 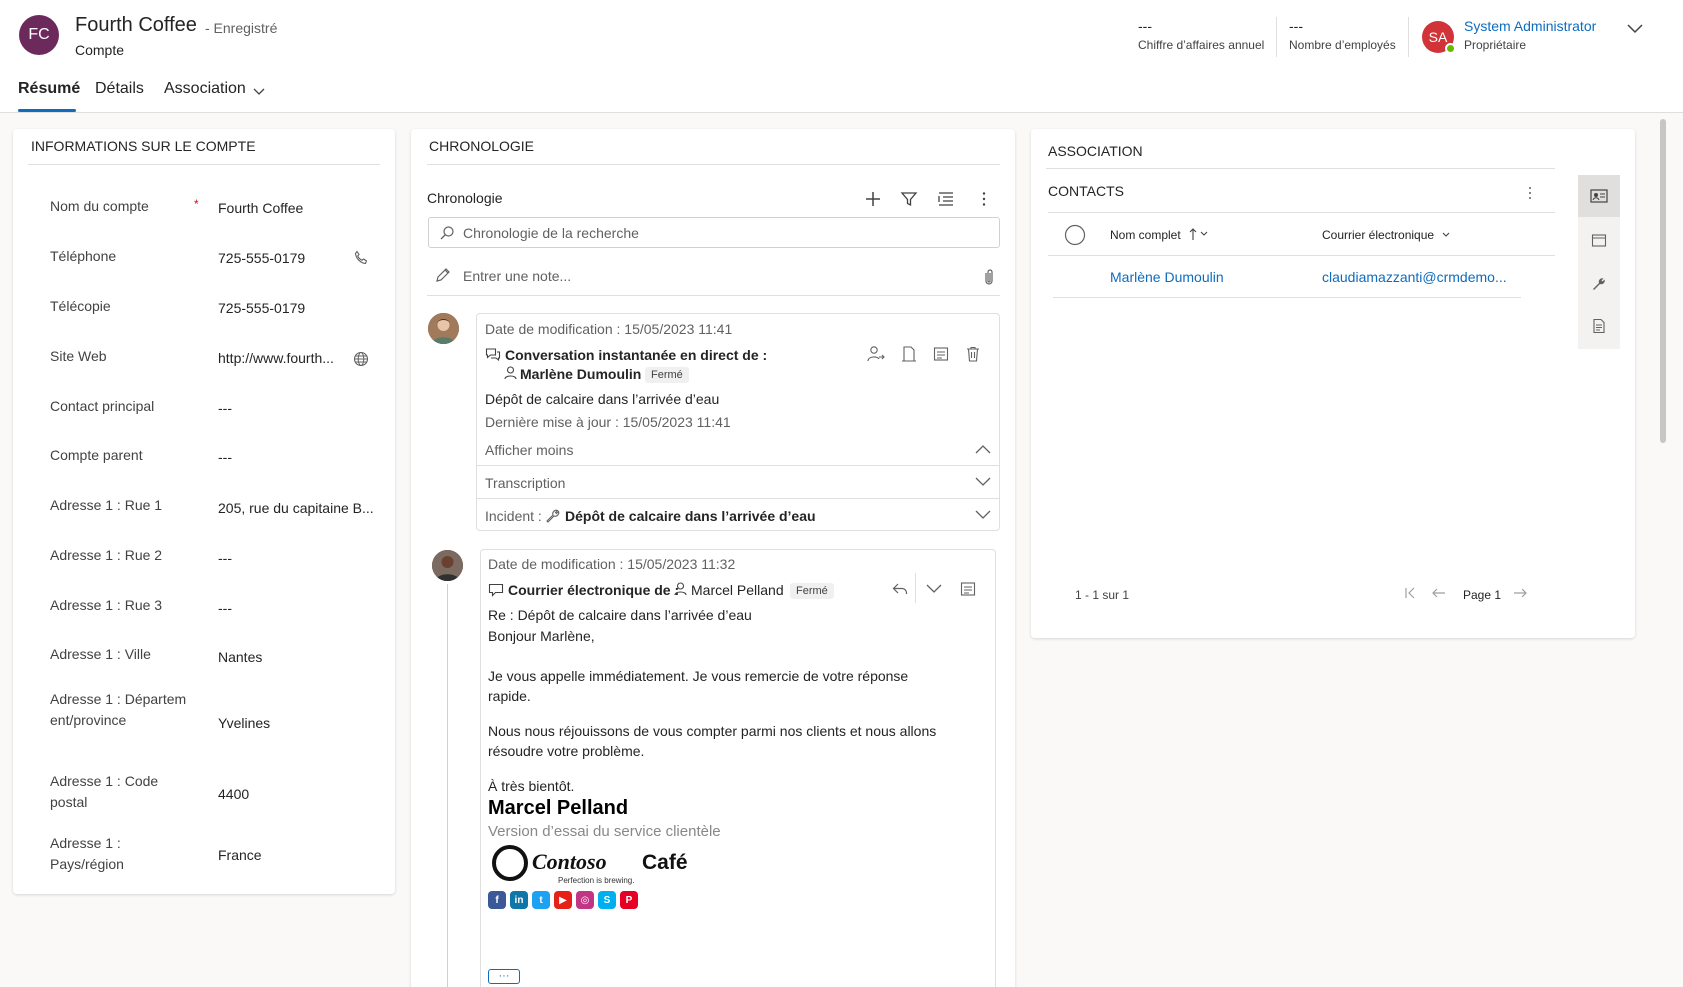 What do you see at coordinates (946, 199) in the screenshot?
I see `expand-all-icon` at bounding box center [946, 199].